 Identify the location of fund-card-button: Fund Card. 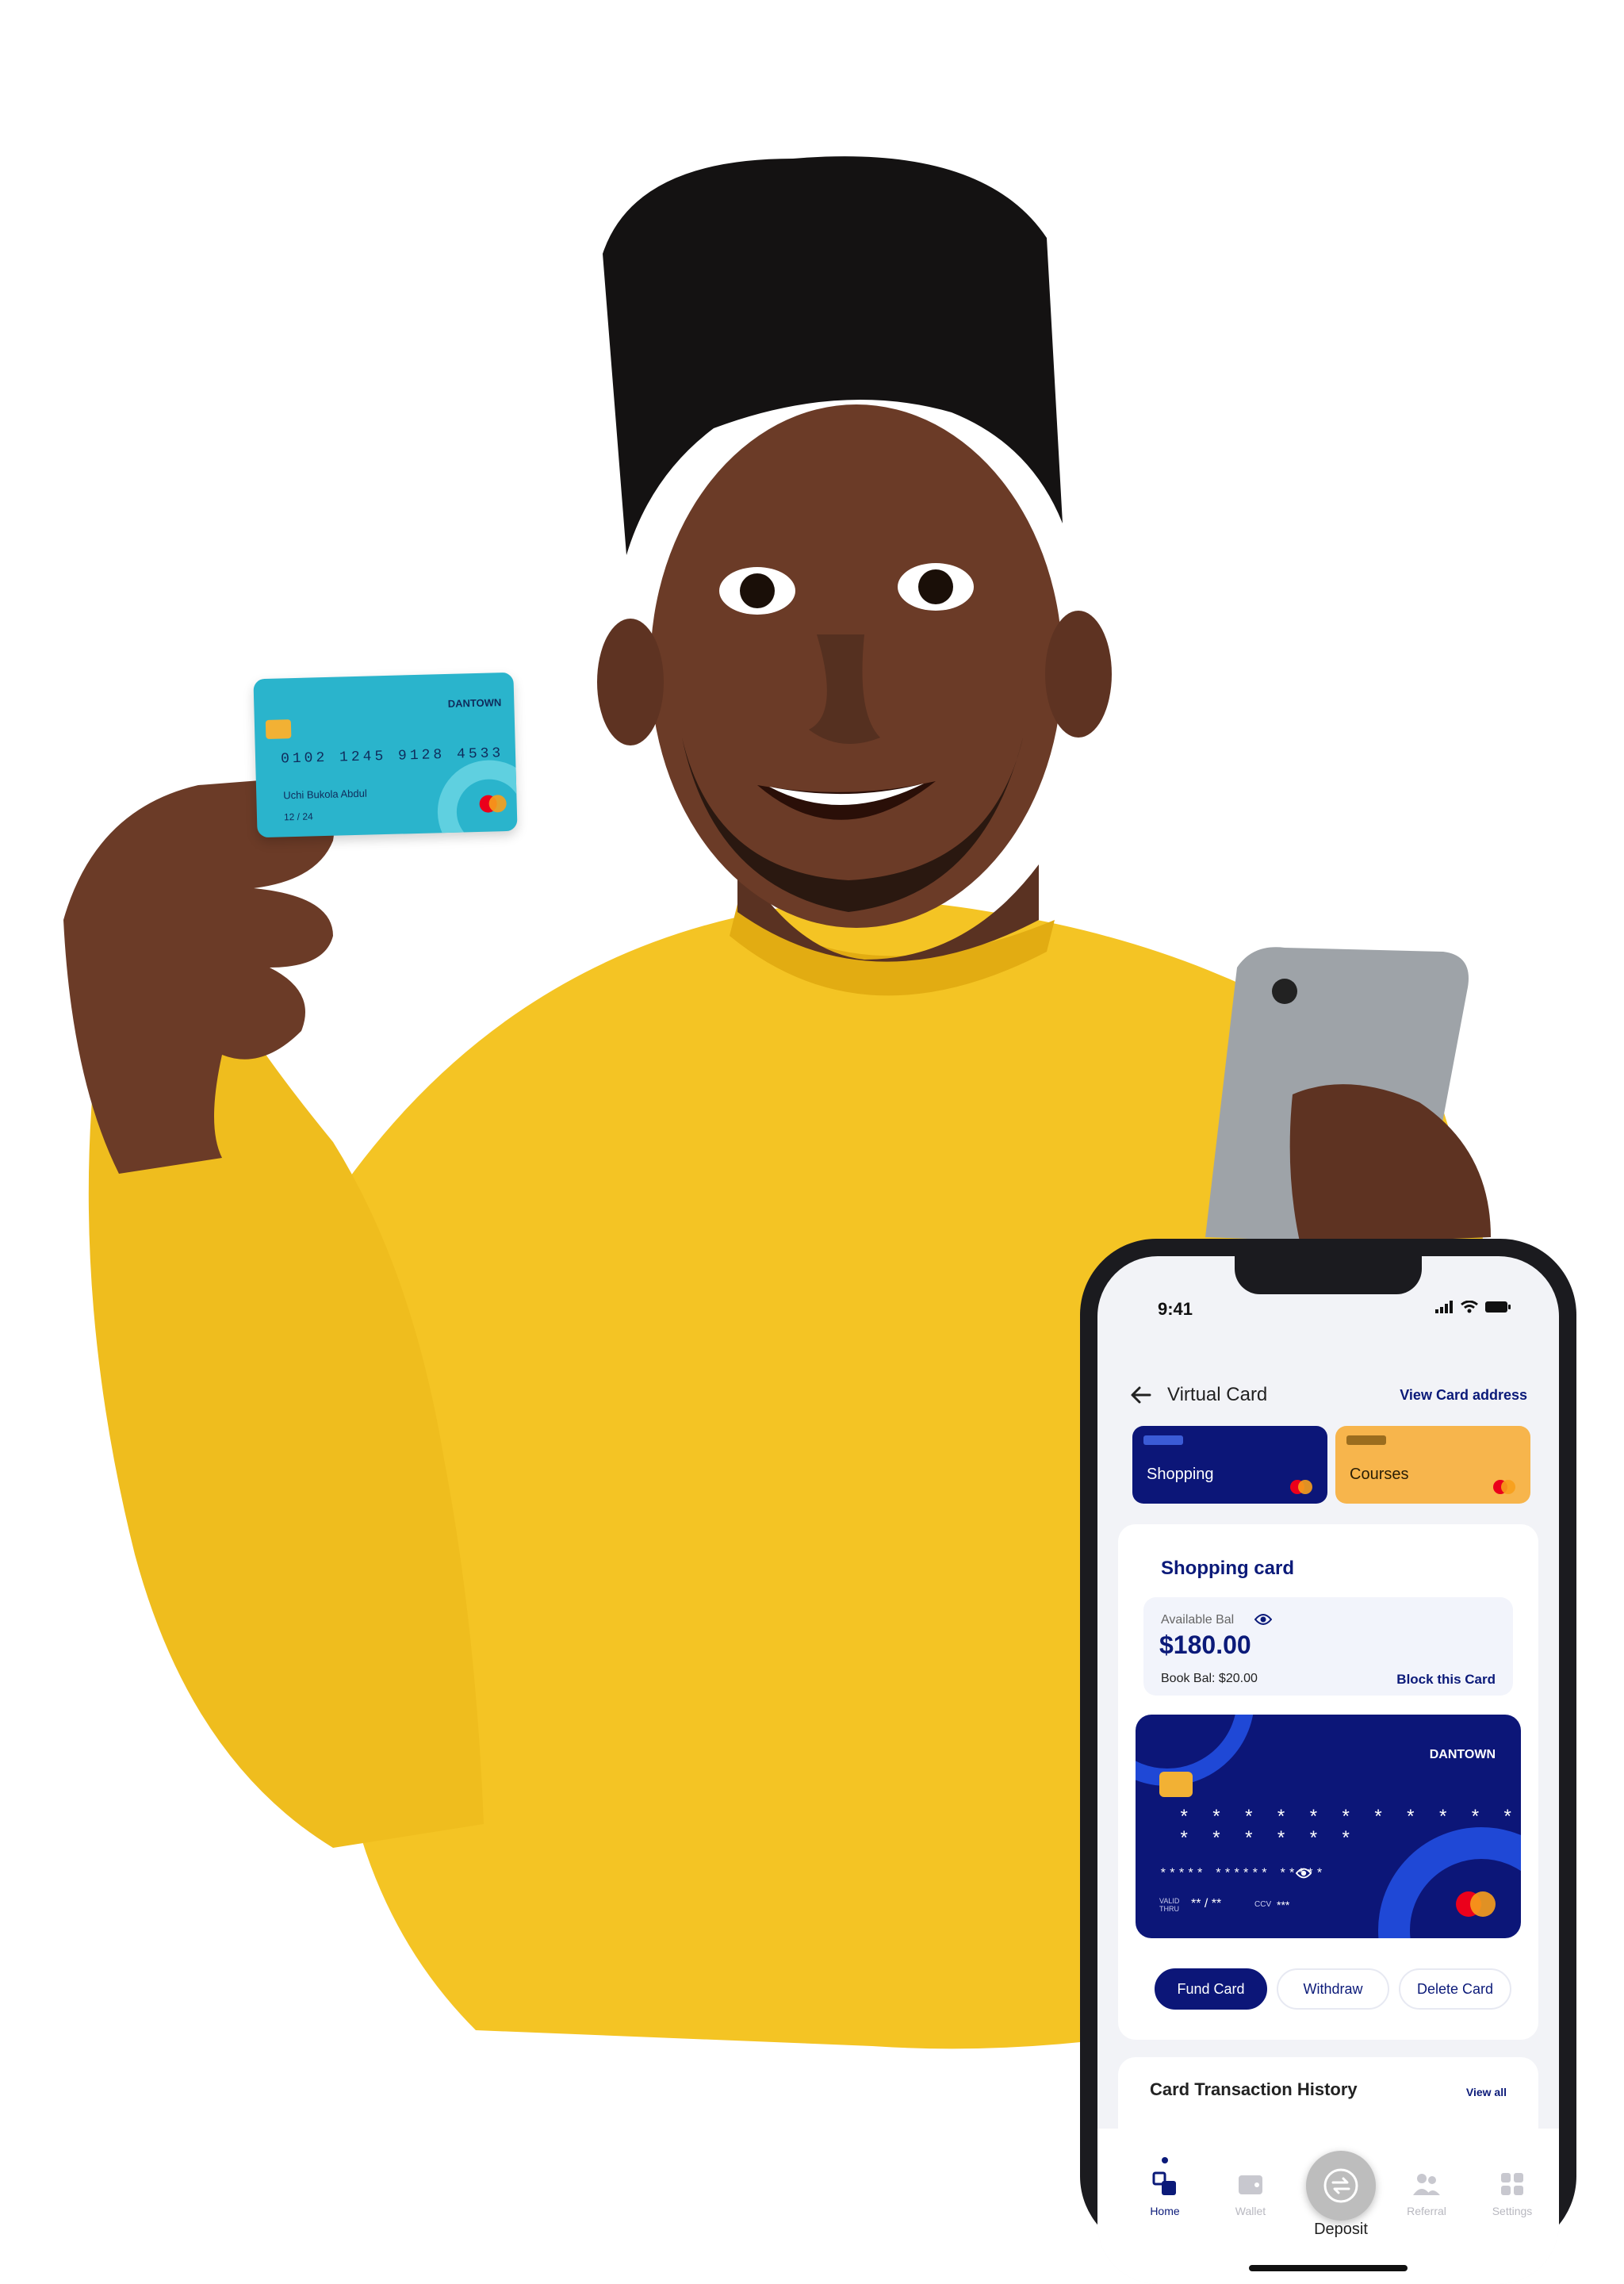
(1211, 1989).